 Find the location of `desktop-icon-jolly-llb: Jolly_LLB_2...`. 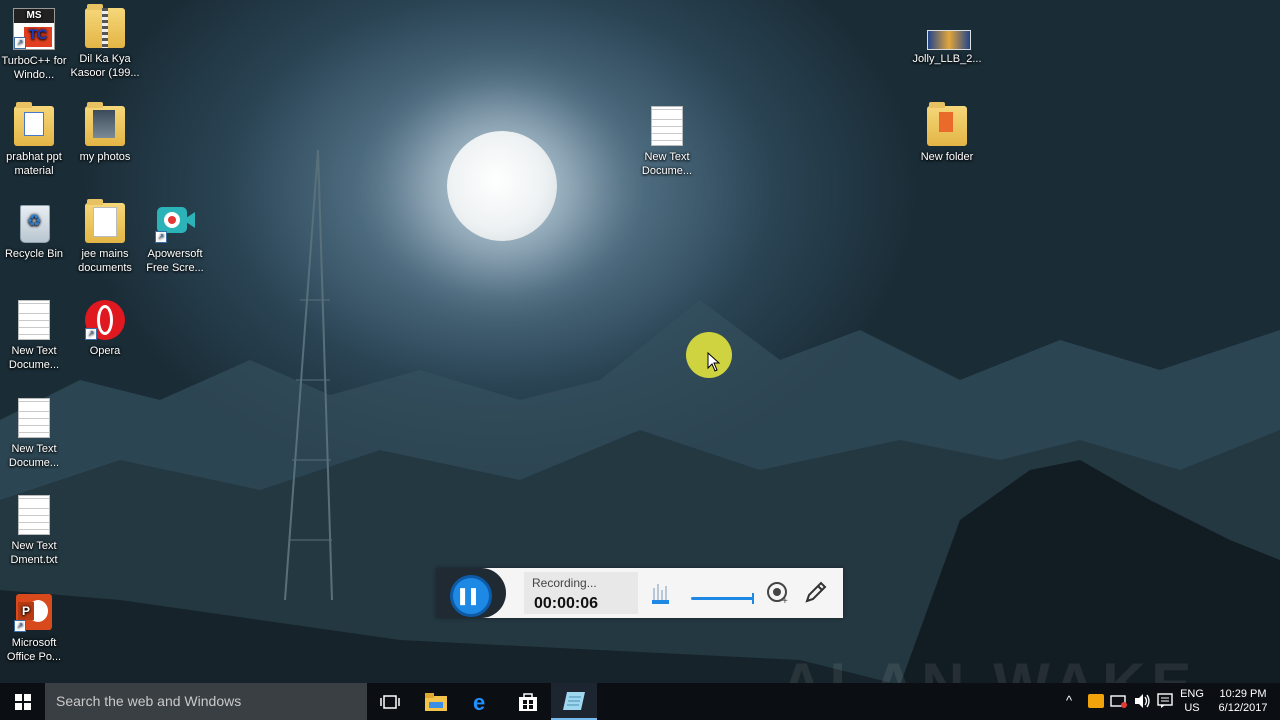

desktop-icon-jolly-llb: Jolly_LLB_2... is located at coordinates (947, 37).